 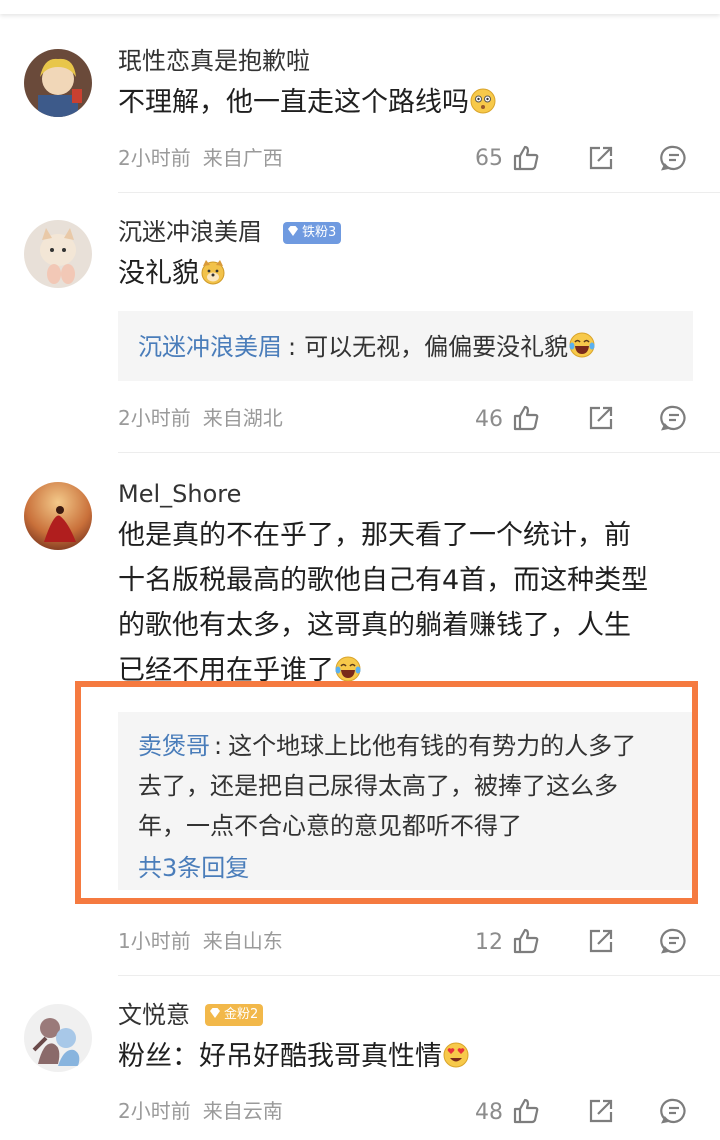 What do you see at coordinates (193, 868) in the screenshot?
I see `view-replies-link: 共3条回复` at bounding box center [193, 868].